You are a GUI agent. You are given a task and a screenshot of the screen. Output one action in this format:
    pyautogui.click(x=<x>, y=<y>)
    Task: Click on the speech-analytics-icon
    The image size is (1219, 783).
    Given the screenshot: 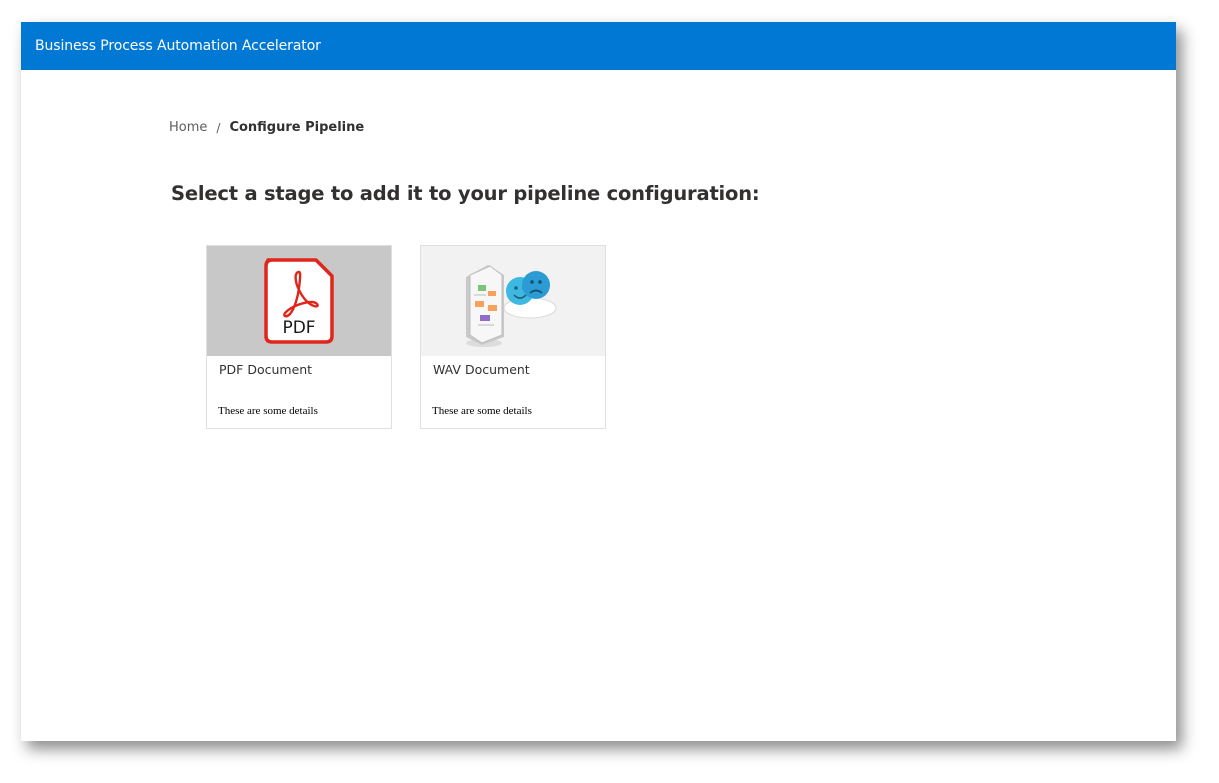 What is the action you would take?
    pyautogui.click(x=511, y=306)
    